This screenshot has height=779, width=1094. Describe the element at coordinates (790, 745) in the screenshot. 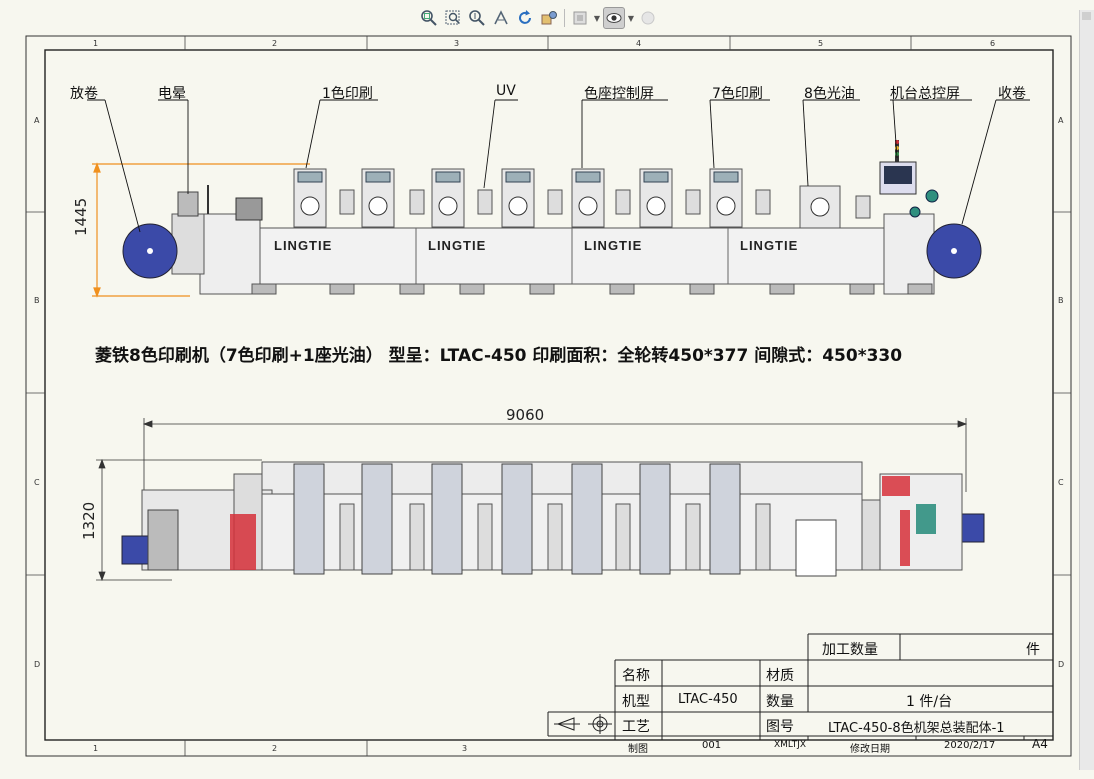

I see `company-code: XMLTJX` at that location.